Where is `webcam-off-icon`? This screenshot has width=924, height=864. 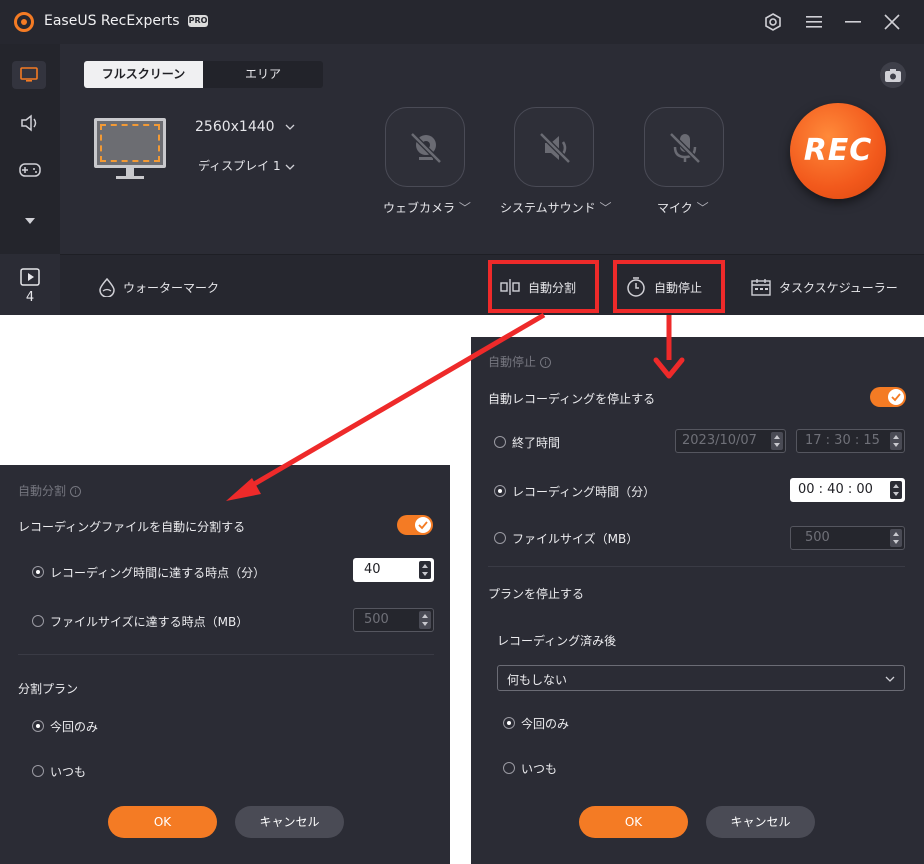 webcam-off-icon is located at coordinates (426, 148).